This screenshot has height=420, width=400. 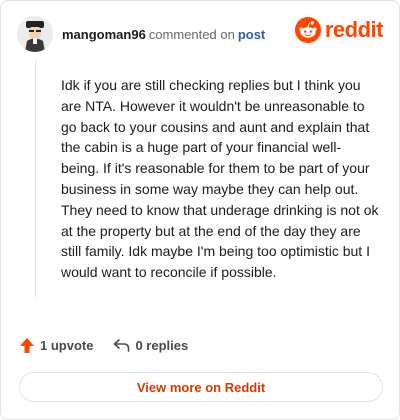 What do you see at coordinates (35, 179) in the screenshot?
I see `thread-line` at bounding box center [35, 179].